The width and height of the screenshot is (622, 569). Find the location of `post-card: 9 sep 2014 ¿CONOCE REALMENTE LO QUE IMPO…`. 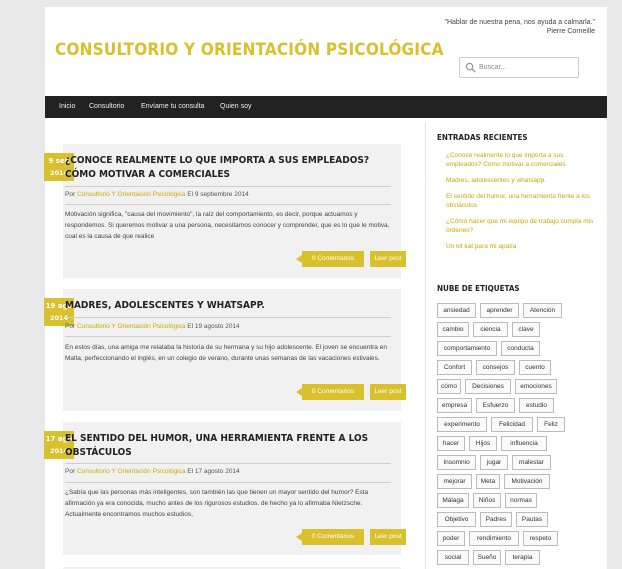

post-card: 9 sep 2014 ¿CONOCE REALMENTE LO QUE IMPO… is located at coordinates (225, 211).